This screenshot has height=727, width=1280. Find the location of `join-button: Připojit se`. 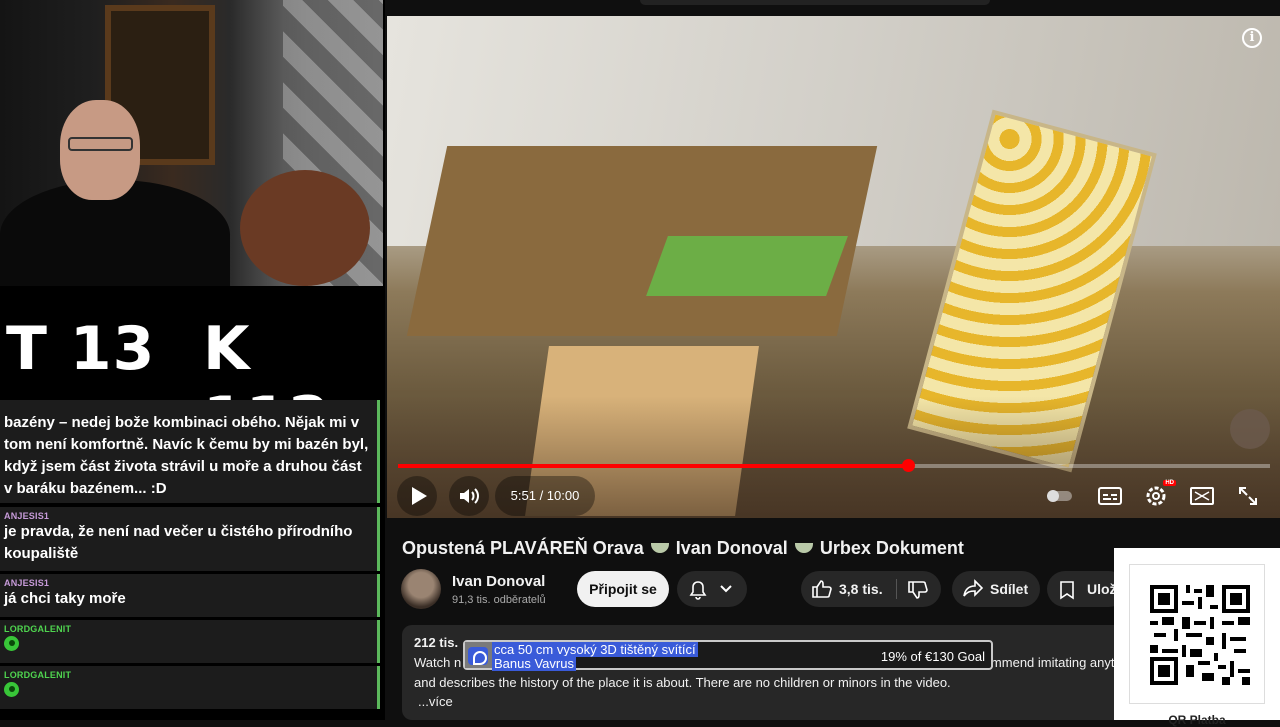

join-button: Připojit se is located at coordinates (623, 589).